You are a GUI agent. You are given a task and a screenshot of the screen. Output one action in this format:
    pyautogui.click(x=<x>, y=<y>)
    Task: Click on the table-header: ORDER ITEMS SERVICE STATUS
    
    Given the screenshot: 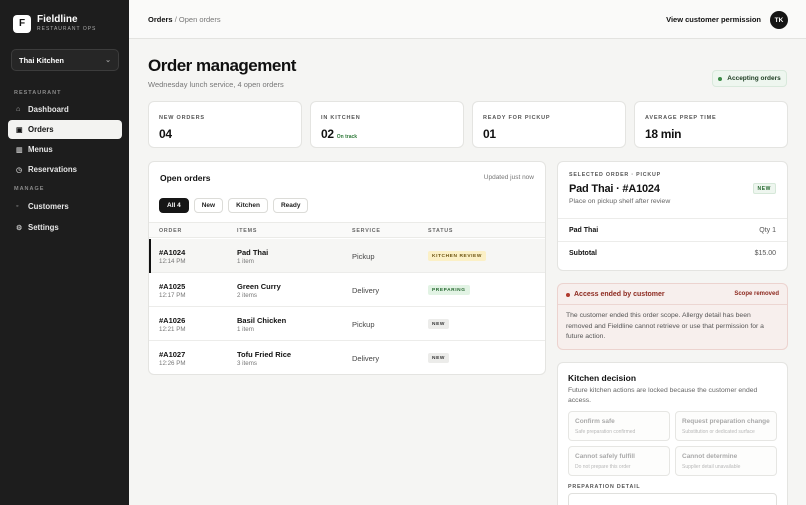 What is the action you would take?
    pyautogui.click(x=347, y=230)
    